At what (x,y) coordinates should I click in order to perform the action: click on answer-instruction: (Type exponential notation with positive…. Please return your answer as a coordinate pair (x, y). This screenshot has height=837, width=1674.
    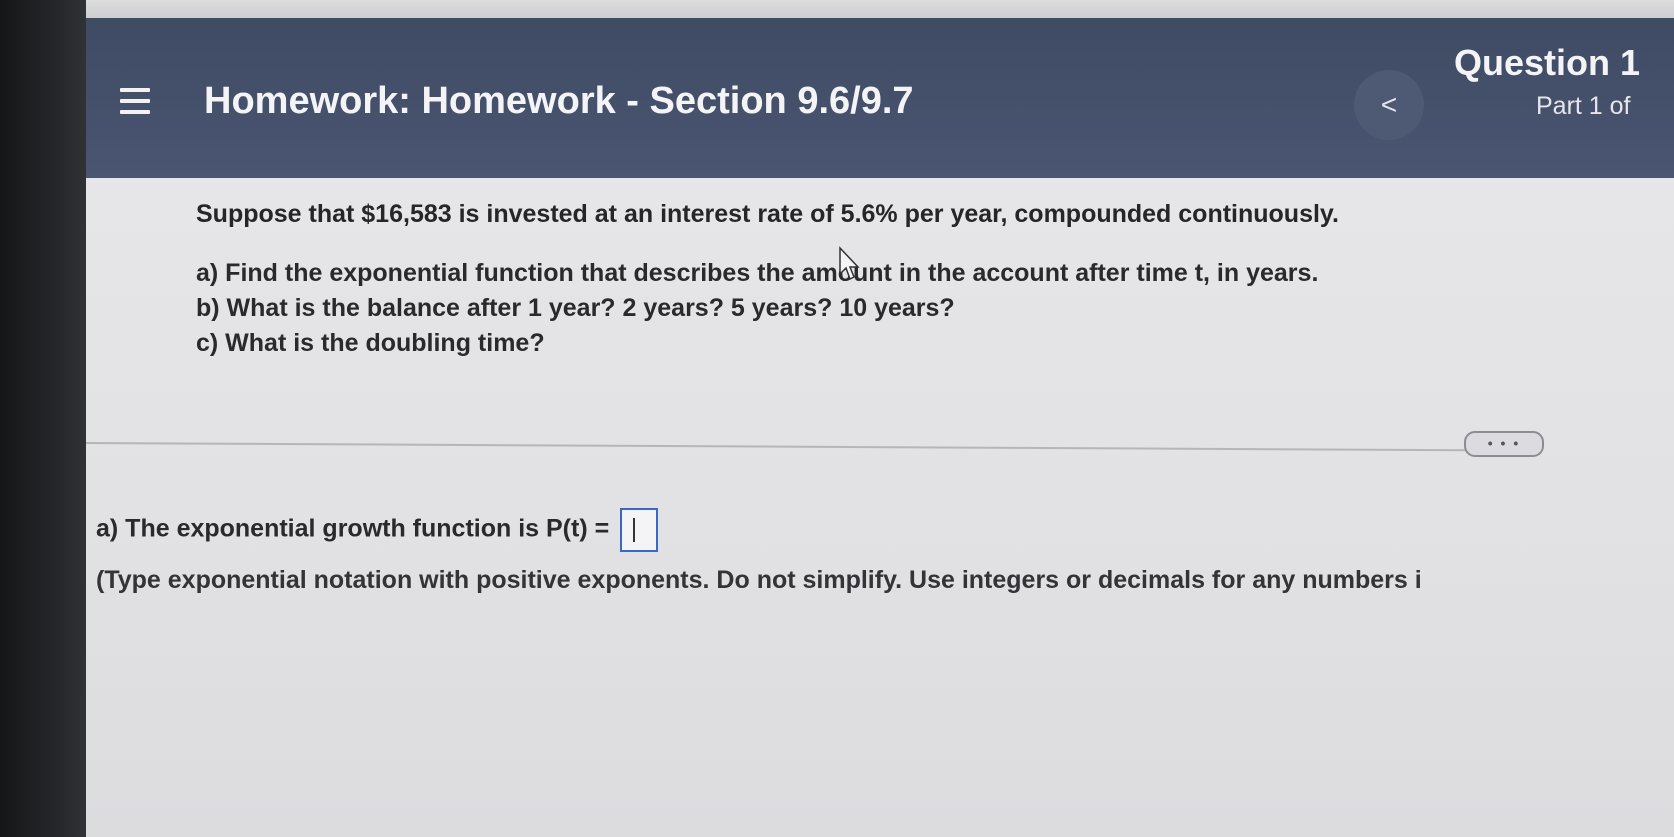
    Looking at the image, I should click on (759, 580).